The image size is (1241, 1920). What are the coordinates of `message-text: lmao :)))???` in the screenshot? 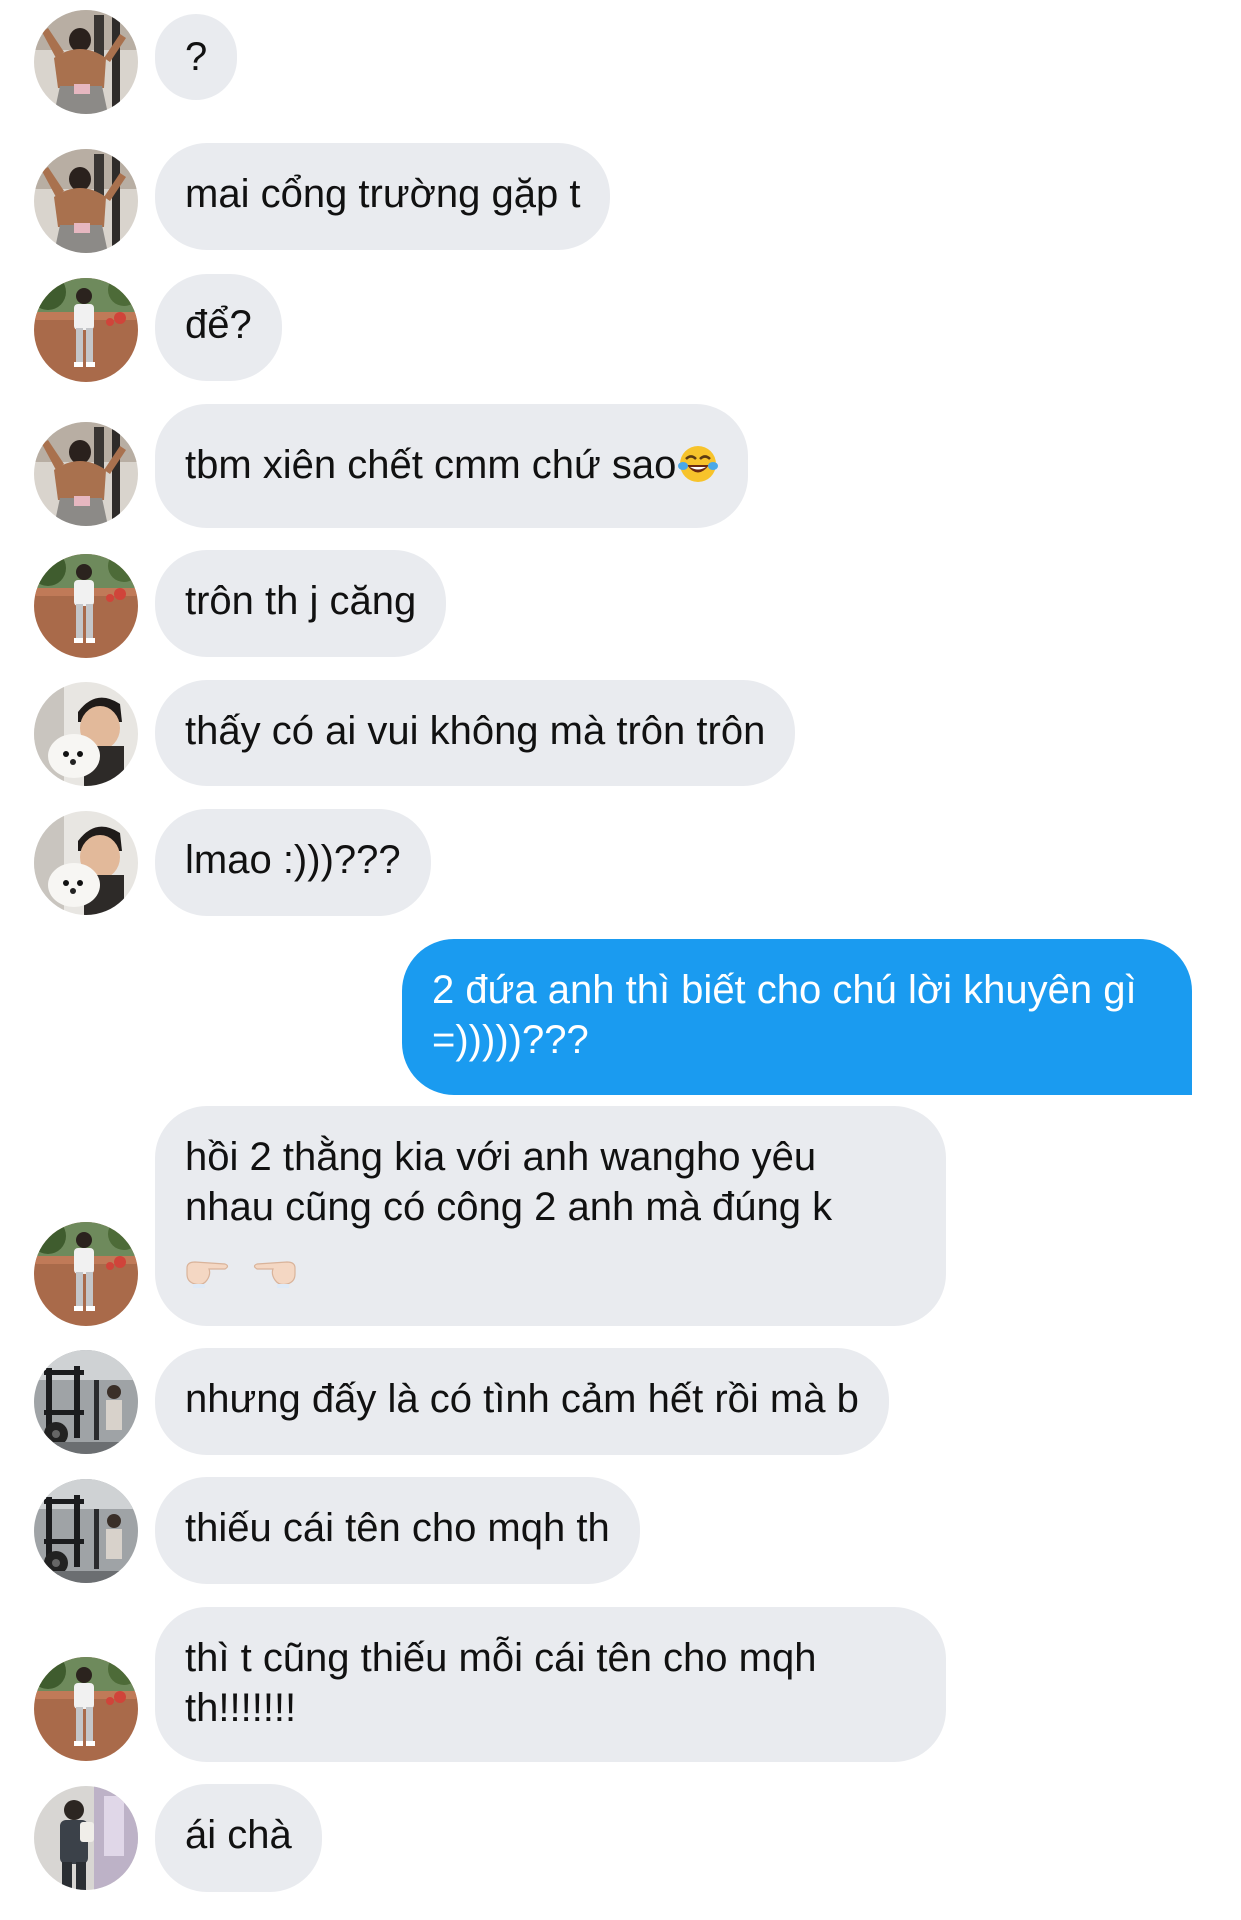 It's located at (293, 860).